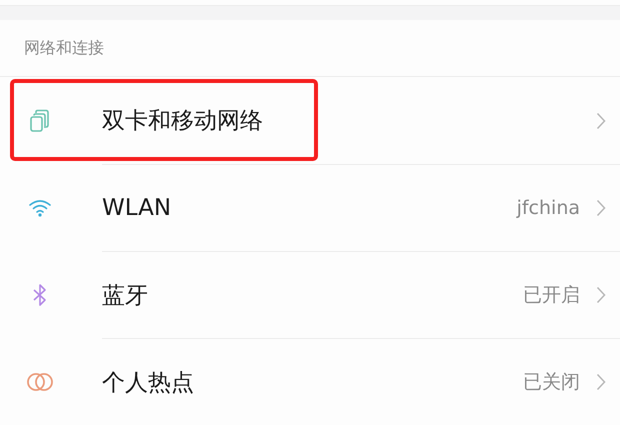 Image resolution: width=620 pixels, height=425 pixels. Describe the element at coordinates (551, 295) in the screenshot. I see `item-value: 已开启` at that location.